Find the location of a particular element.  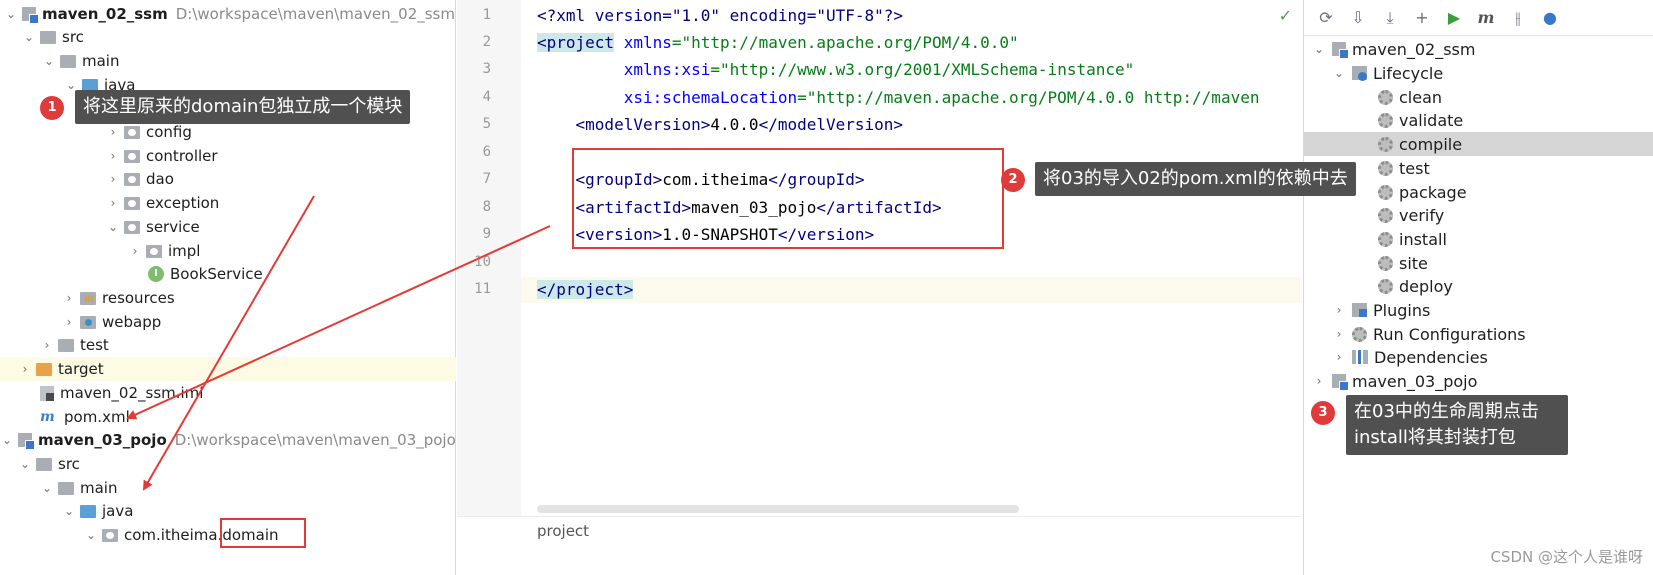

web-folder-icon is located at coordinates (88, 322).